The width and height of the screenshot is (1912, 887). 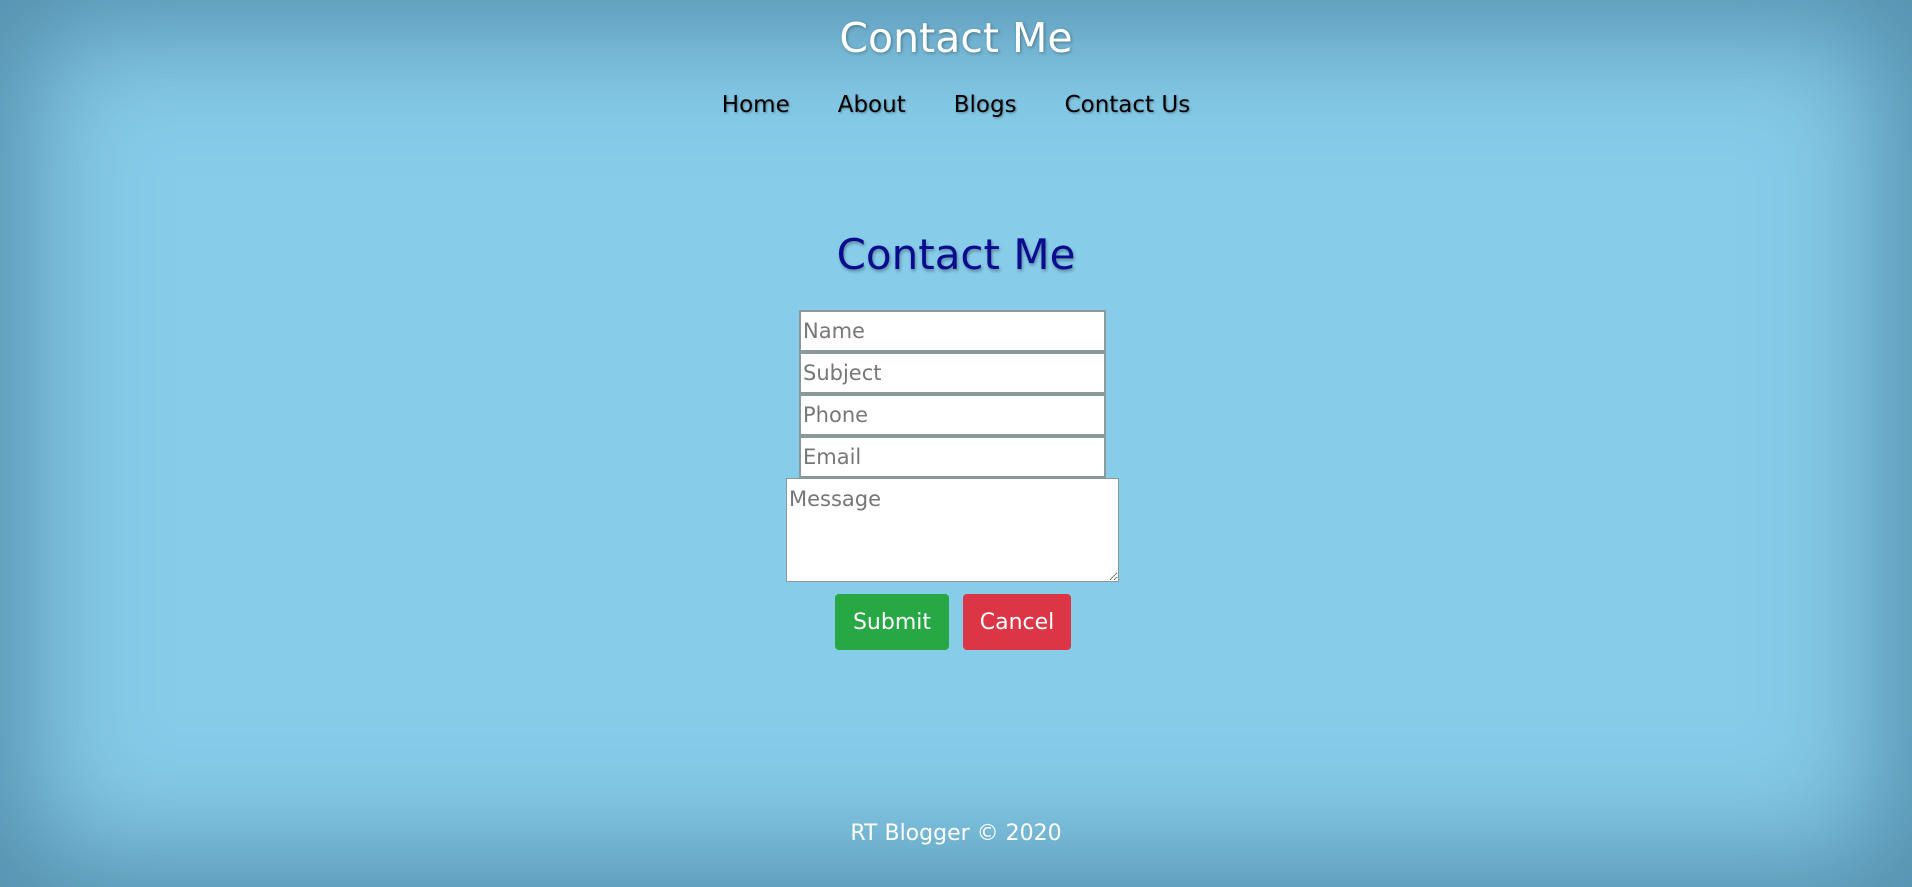 What do you see at coordinates (956, 254) in the screenshot?
I see `page-heading: Contact Me` at bounding box center [956, 254].